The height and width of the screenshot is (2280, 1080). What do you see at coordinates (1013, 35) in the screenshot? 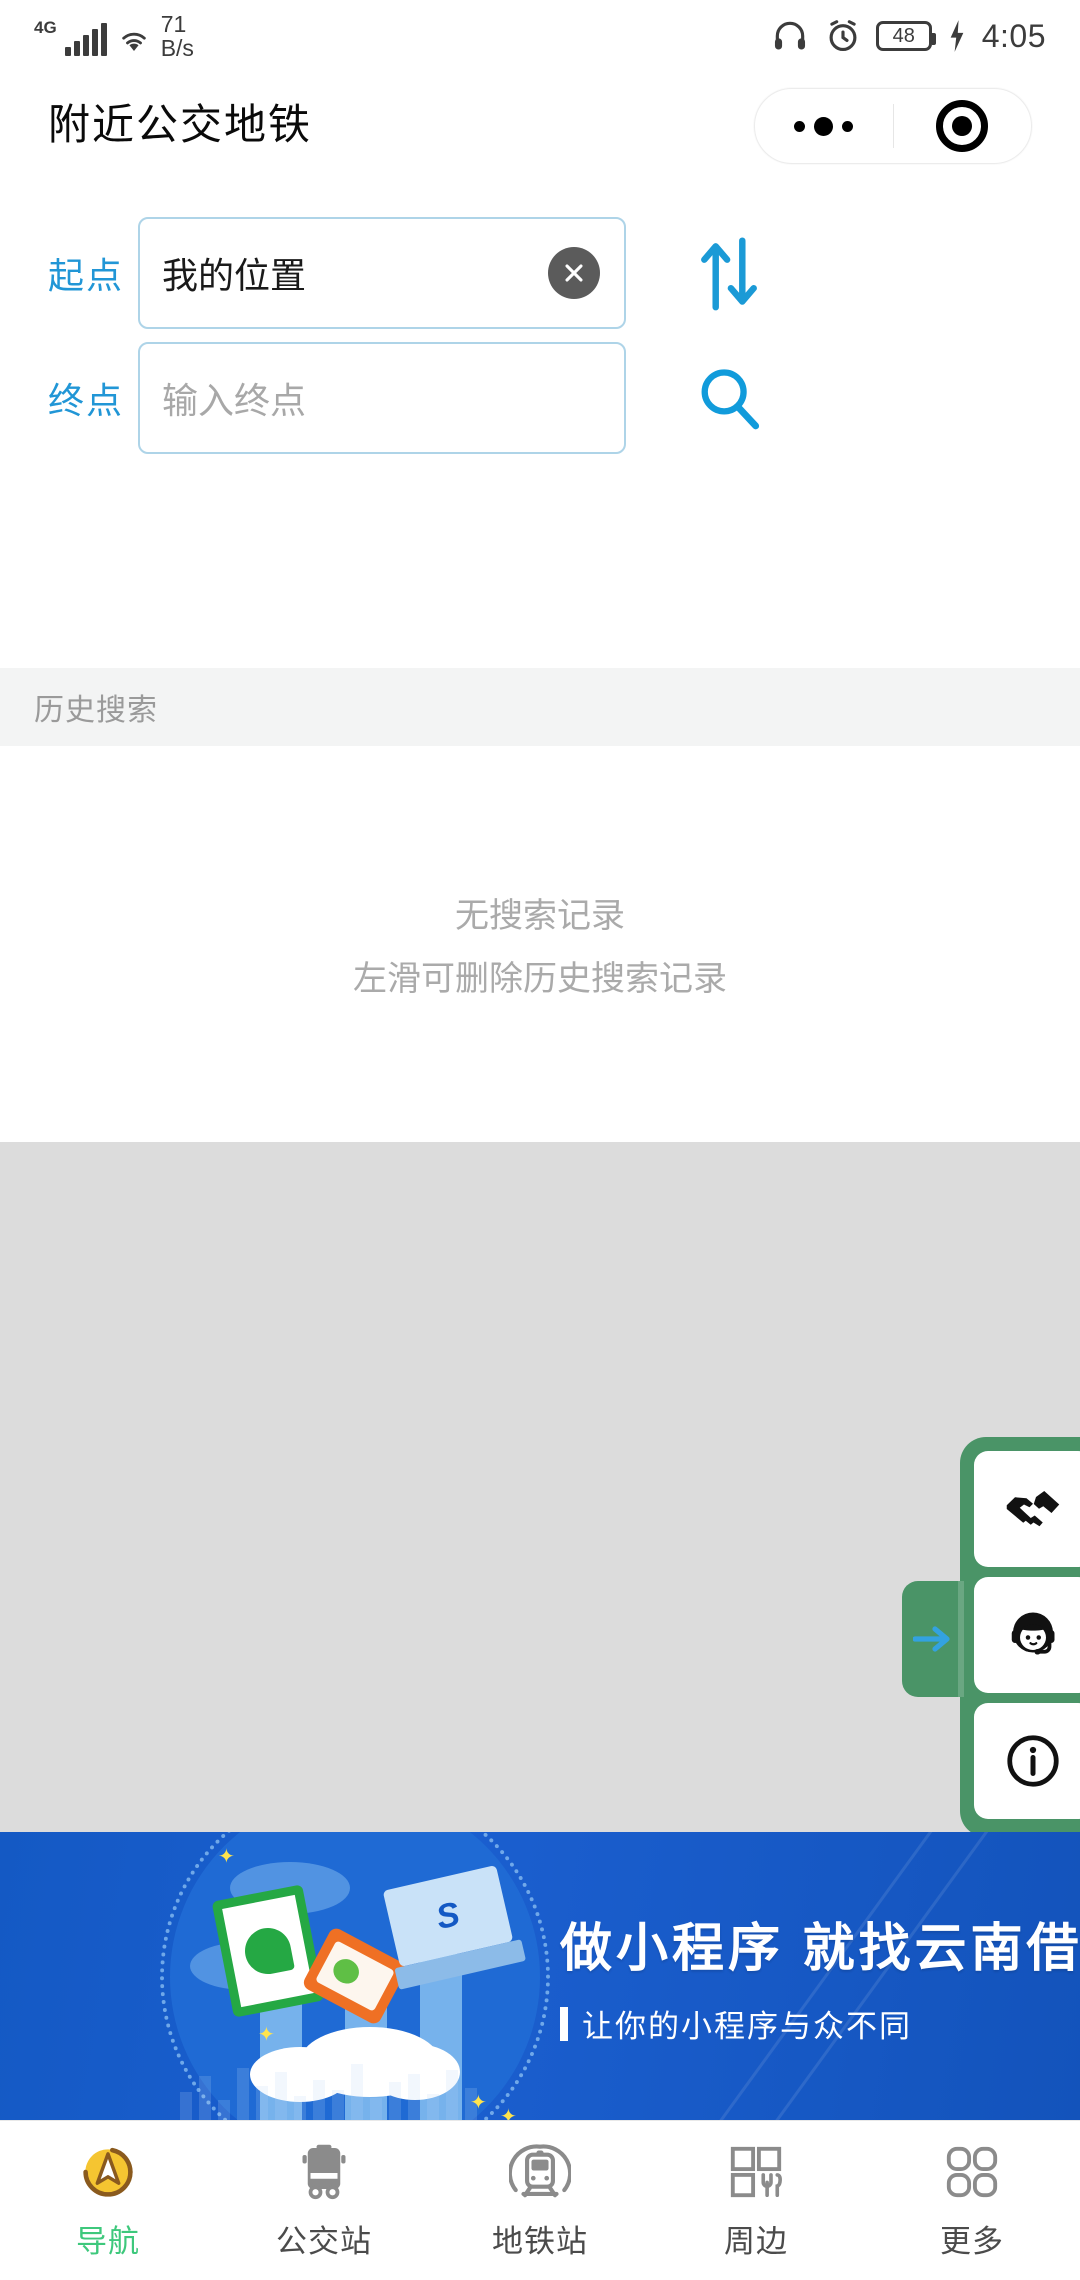
I see `clock-label: 4:05` at bounding box center [1013, 35].